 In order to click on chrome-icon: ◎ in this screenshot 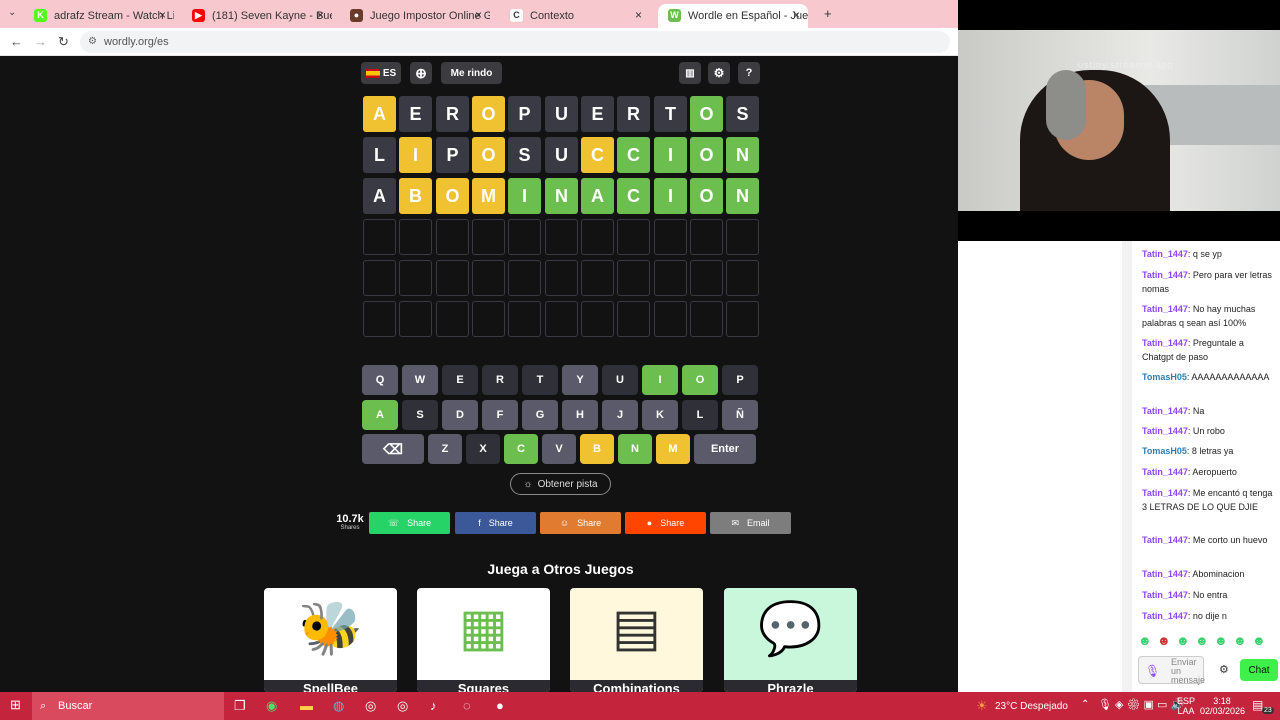, I will do `click(370, 706)`.